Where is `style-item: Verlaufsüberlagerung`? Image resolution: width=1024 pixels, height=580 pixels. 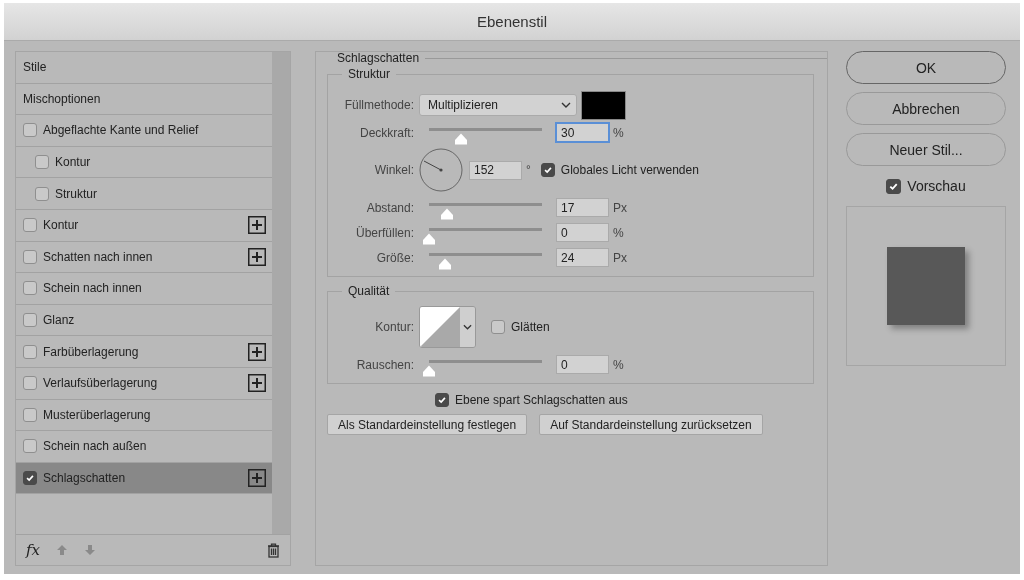
style-item: Verlaufsüberlagerung is located at coordinates (144, 383).